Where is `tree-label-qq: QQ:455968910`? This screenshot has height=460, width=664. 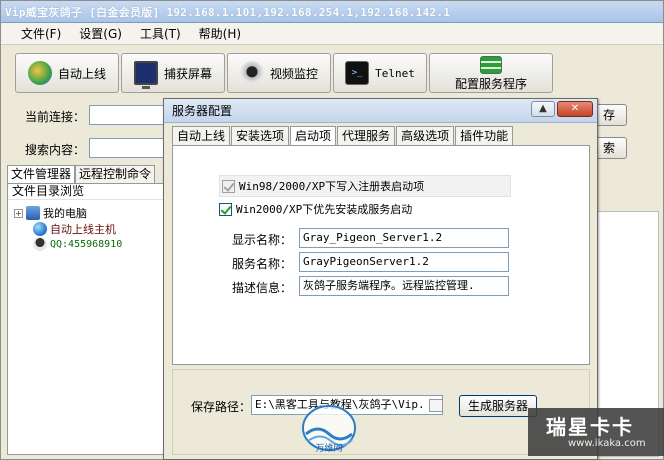 tree-label-qq: QQ:455968910 is located at coordinates (86, 244).